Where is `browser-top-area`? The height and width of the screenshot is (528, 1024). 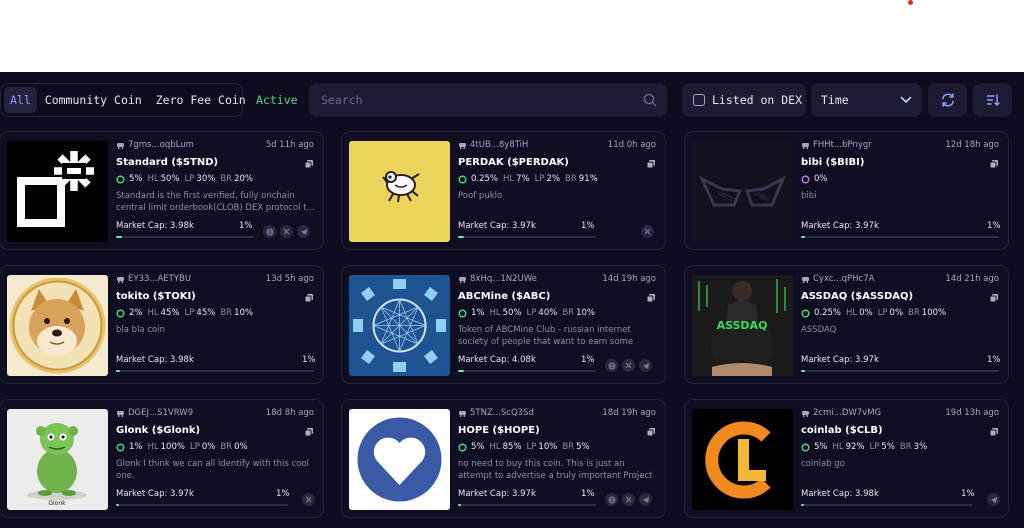
browser-top-area is located at coordinates (512, 36).